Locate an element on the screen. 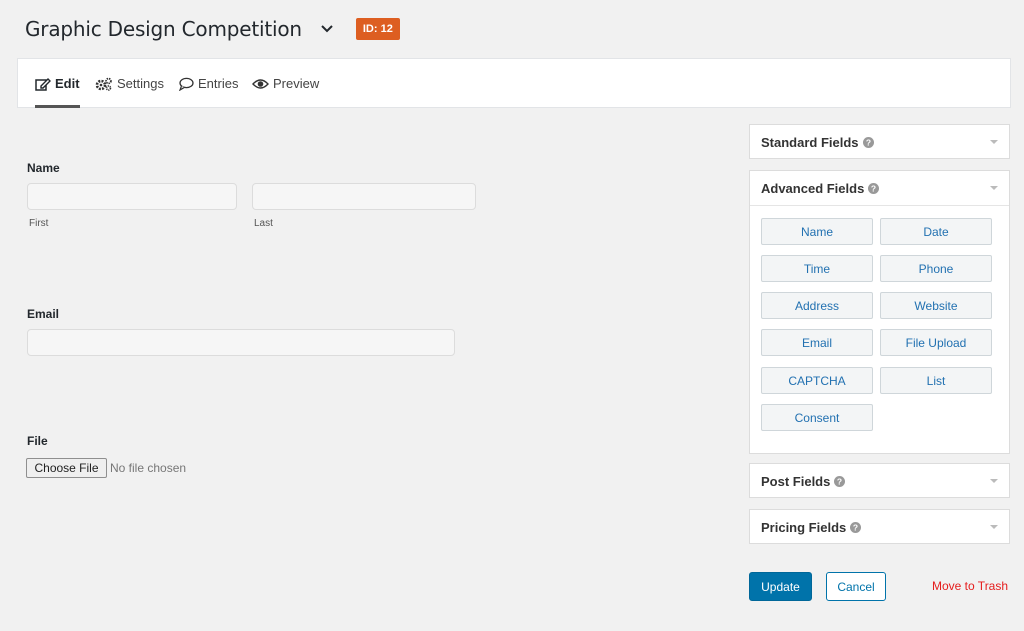  pricing-fields-header: Pricing Fields ? is located at coordinates (879, 527).